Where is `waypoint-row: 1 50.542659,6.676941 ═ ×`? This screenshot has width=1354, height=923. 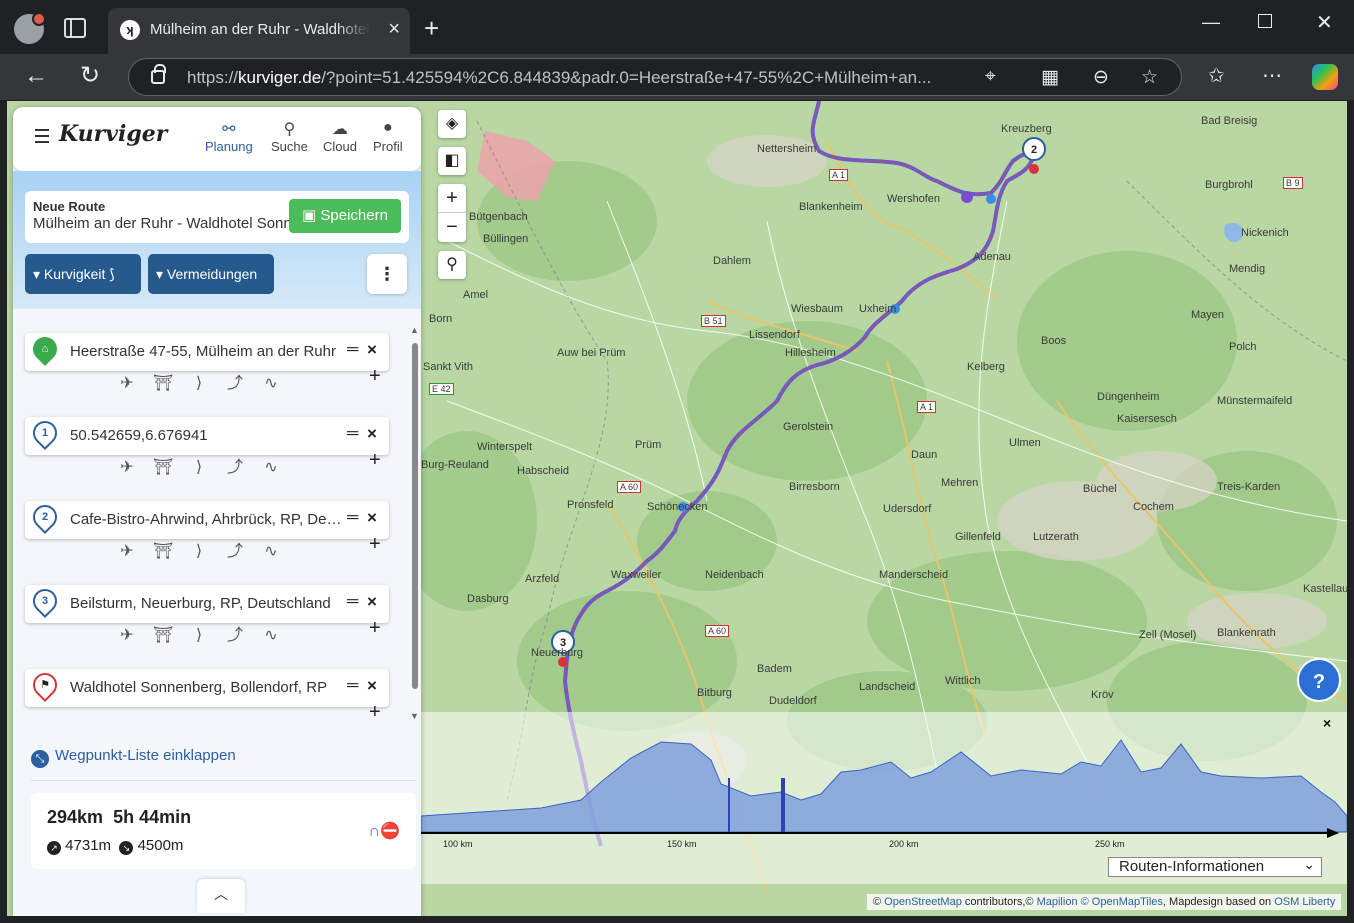
waypoint-row: 1 50.542659,6.676941 ═ × is located at coordinates (207, 435).